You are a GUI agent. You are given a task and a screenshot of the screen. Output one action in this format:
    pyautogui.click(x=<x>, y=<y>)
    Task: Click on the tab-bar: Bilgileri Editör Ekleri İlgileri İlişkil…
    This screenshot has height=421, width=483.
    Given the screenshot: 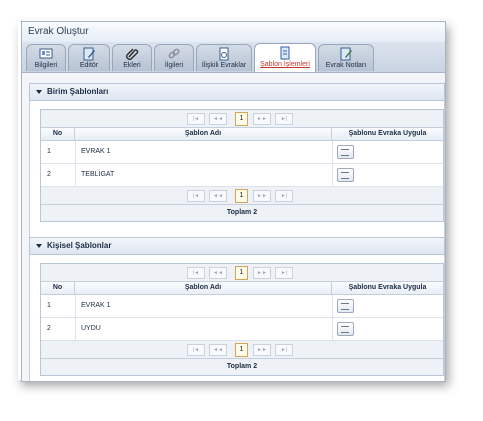 What is the action you would take?
    pyautogui.click(x=233, y=57)
    